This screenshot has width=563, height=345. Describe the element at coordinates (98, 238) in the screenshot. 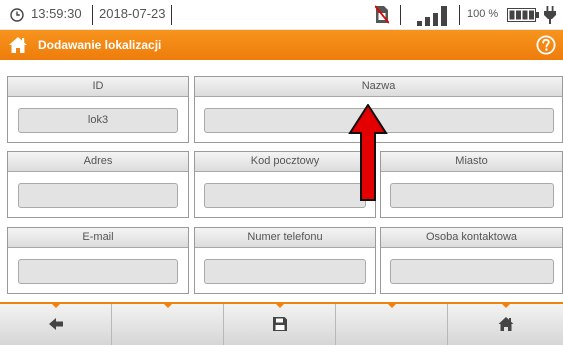

I see `email-label: E-mail` at that location.